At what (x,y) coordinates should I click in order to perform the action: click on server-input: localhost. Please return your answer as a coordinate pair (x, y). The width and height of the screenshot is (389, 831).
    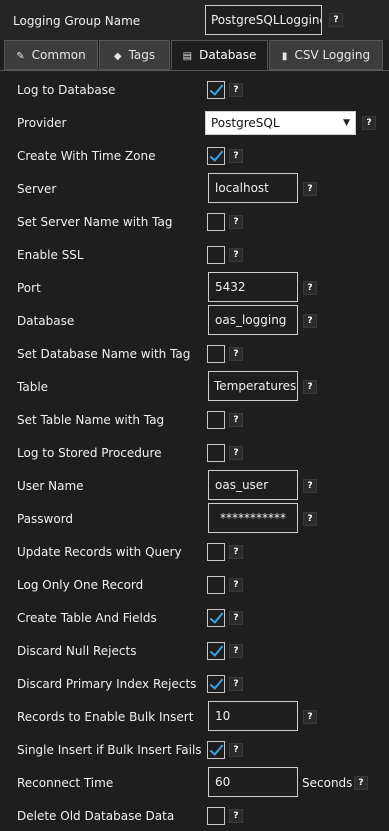
    Looking at the image, I should click on (253, 188).